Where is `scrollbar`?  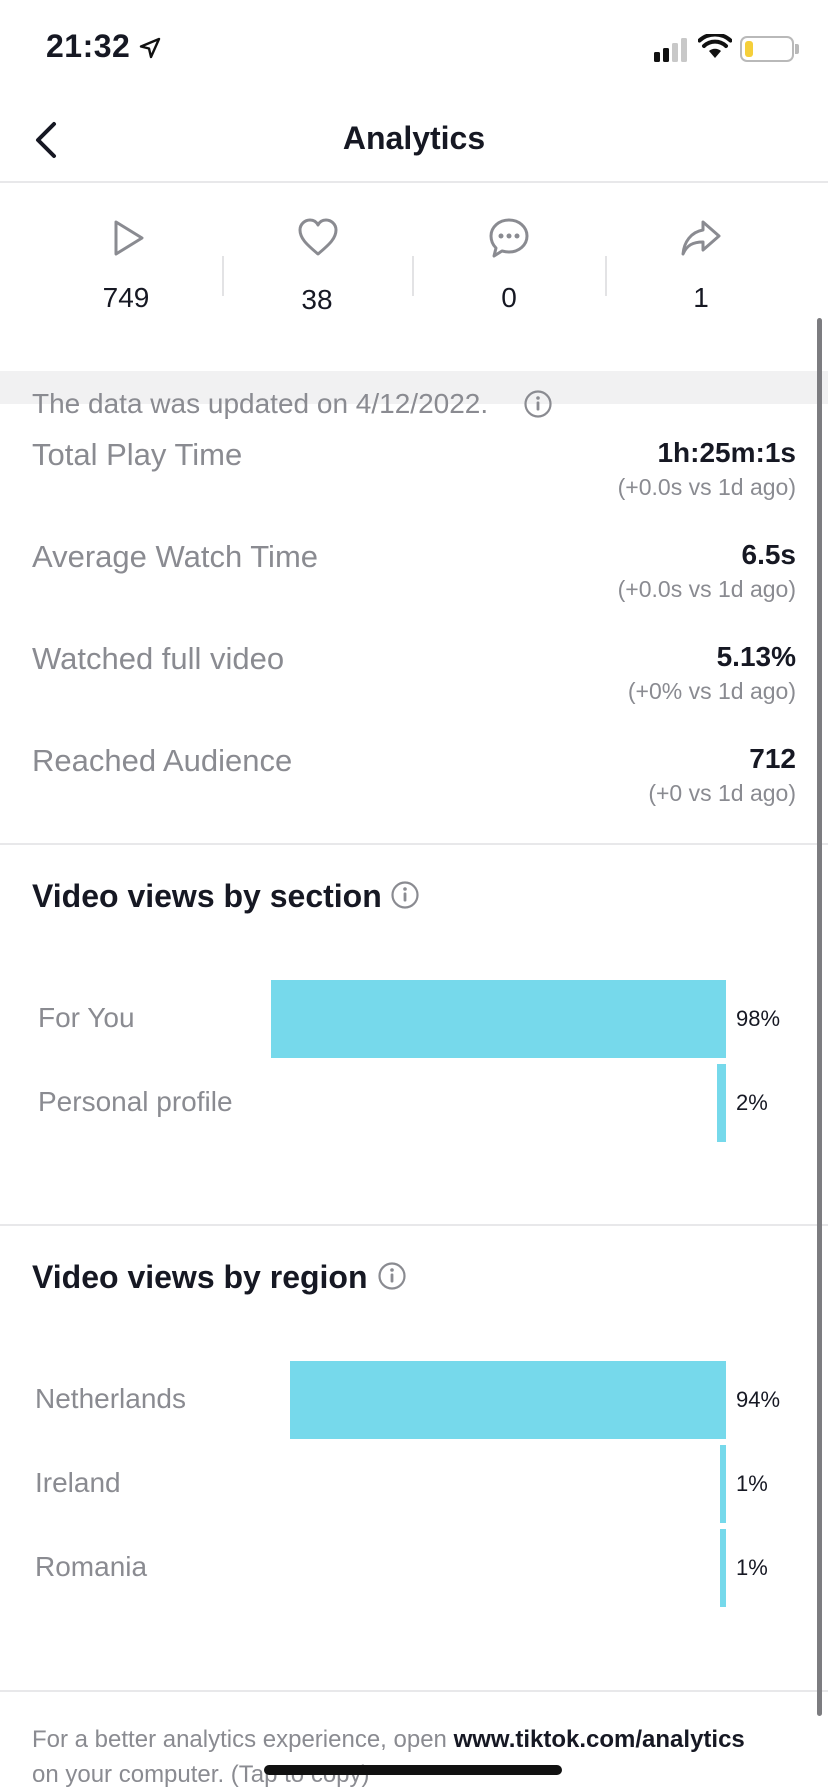 scrollbar is located at coordinates (819, 1017).